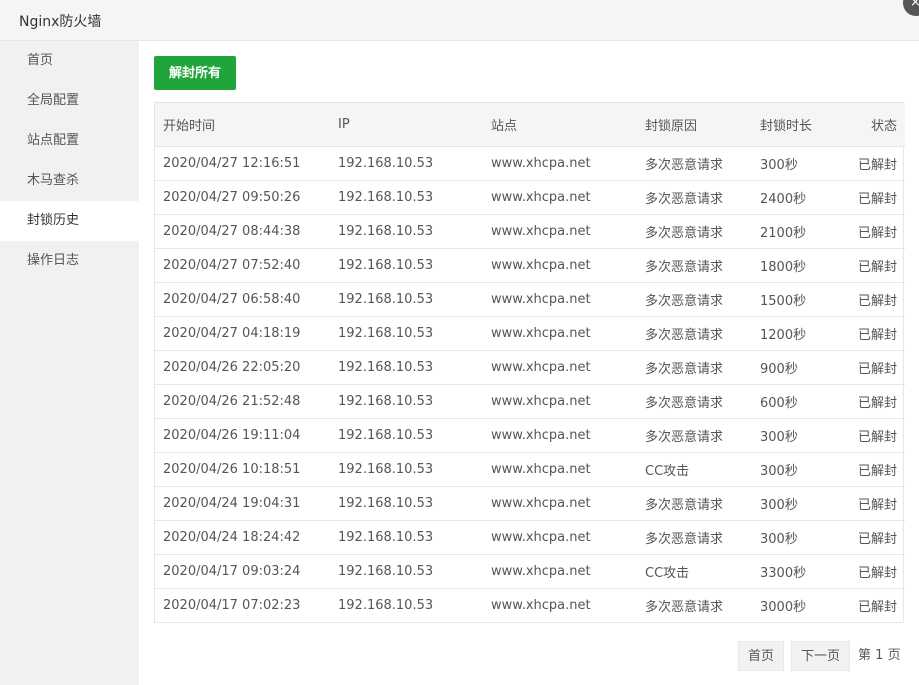 Image resolution: width=919 pixels, height=685 pixels. I want to click on cell-start-time: 2020/04/26 22:05:20, so click(232, 367).